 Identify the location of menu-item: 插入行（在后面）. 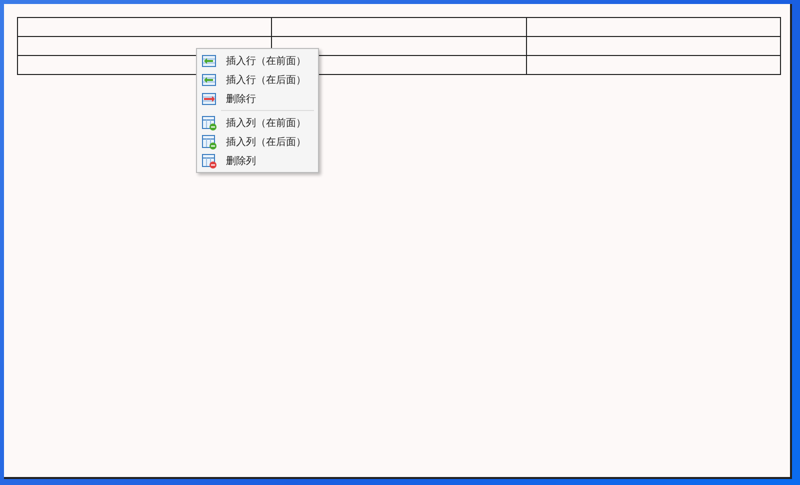
(257, 79).